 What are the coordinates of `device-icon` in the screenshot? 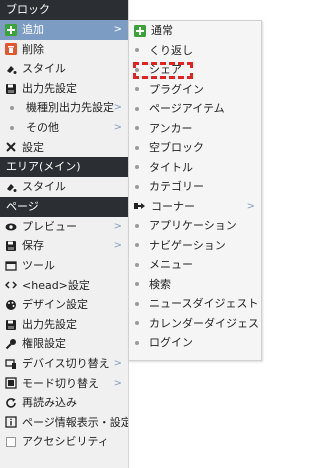 It's located at (11, 364).